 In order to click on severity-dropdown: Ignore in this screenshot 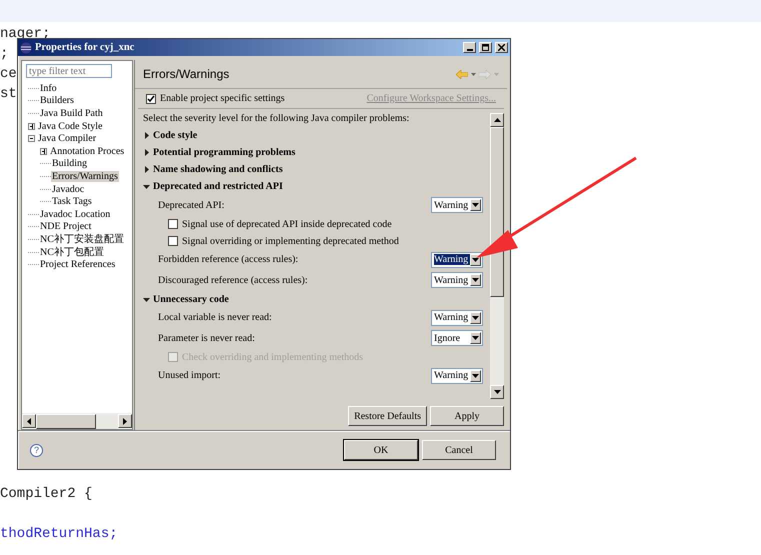, I will do `click(457, 338)`.